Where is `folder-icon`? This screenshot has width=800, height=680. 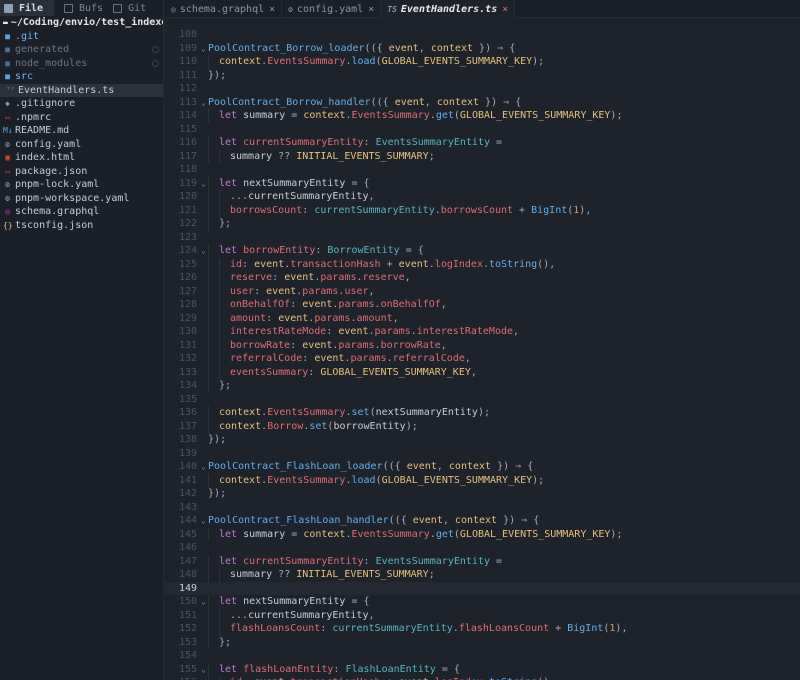 folder-icon is located at coordinates (8, 8).